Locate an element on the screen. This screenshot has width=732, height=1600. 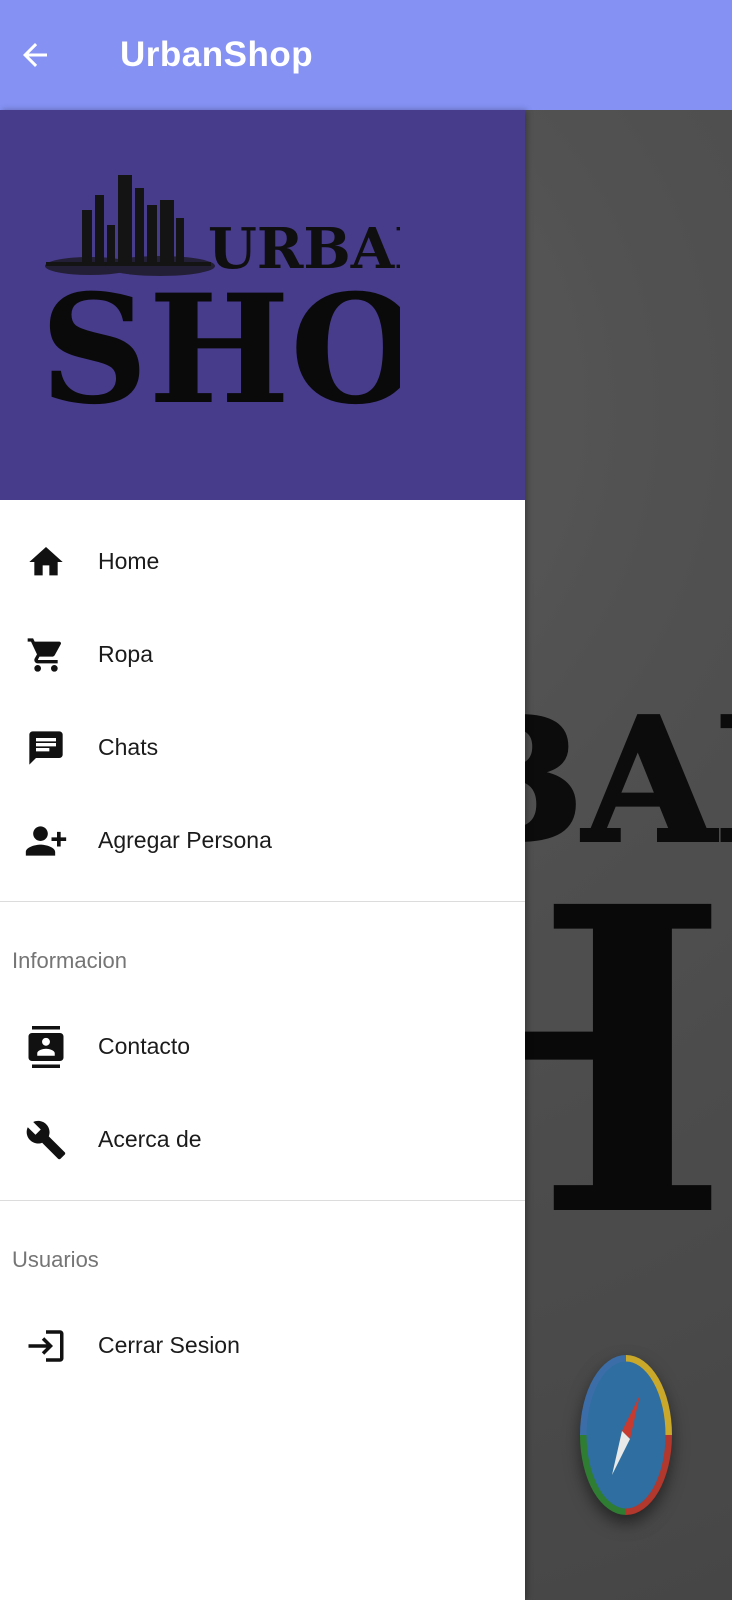
drawer-item-label: Chats is located at coordinates (128, 747).